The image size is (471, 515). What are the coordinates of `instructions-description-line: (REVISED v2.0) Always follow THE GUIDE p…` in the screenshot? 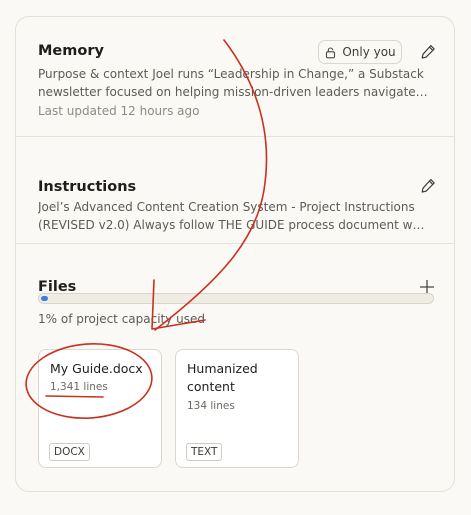 It's located at (234, 225).